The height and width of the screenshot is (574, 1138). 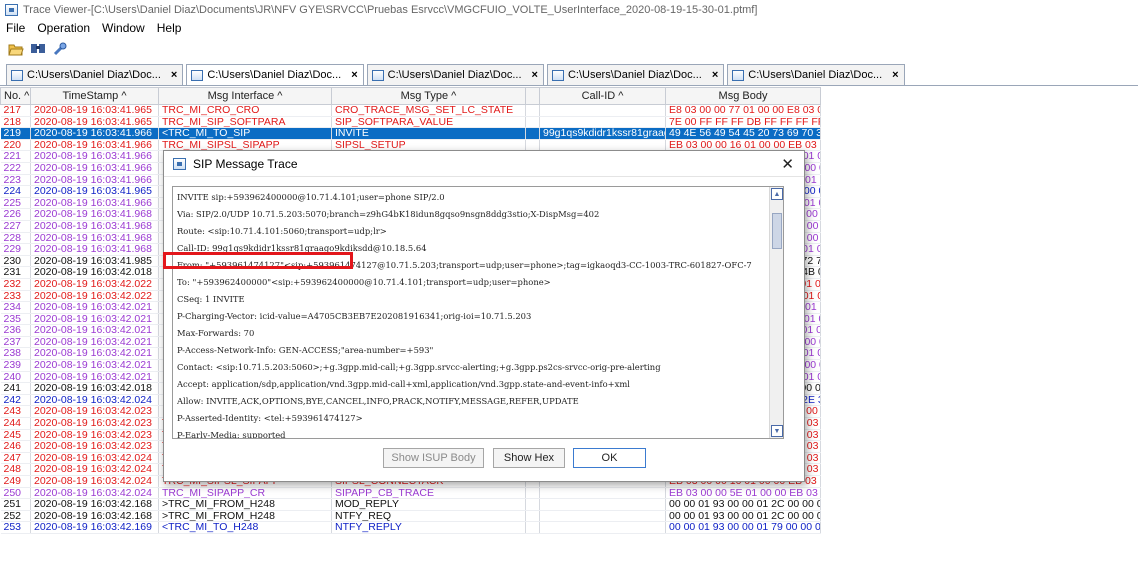 What do you see at coordinates (245, 527) in the screenshot?
I see `cell-msg-interface: <TRC_MI_TO_H248` at bounding box center [245, 527].